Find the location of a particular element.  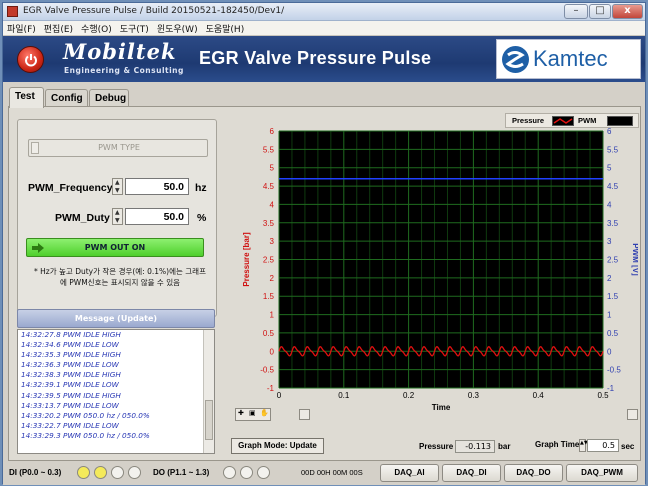

message-header: Message (Update) is located at coordinates (116, 318).